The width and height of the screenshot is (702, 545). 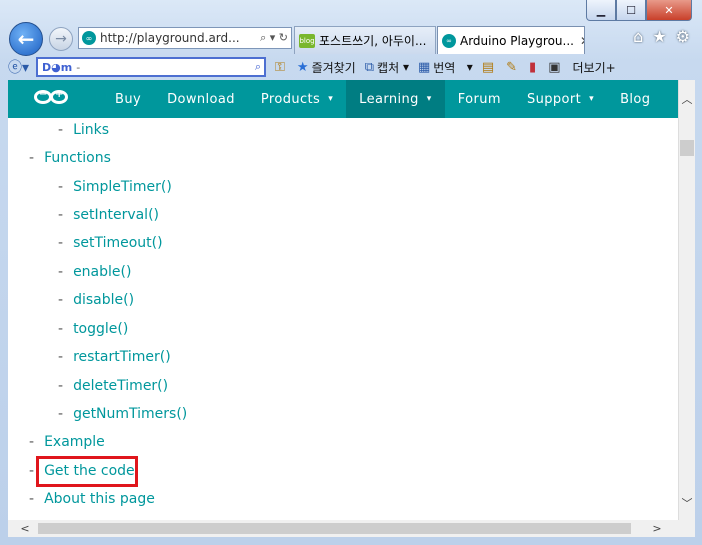 I want to click on arrow-left-icon: ←, so click(x=26, y=39).